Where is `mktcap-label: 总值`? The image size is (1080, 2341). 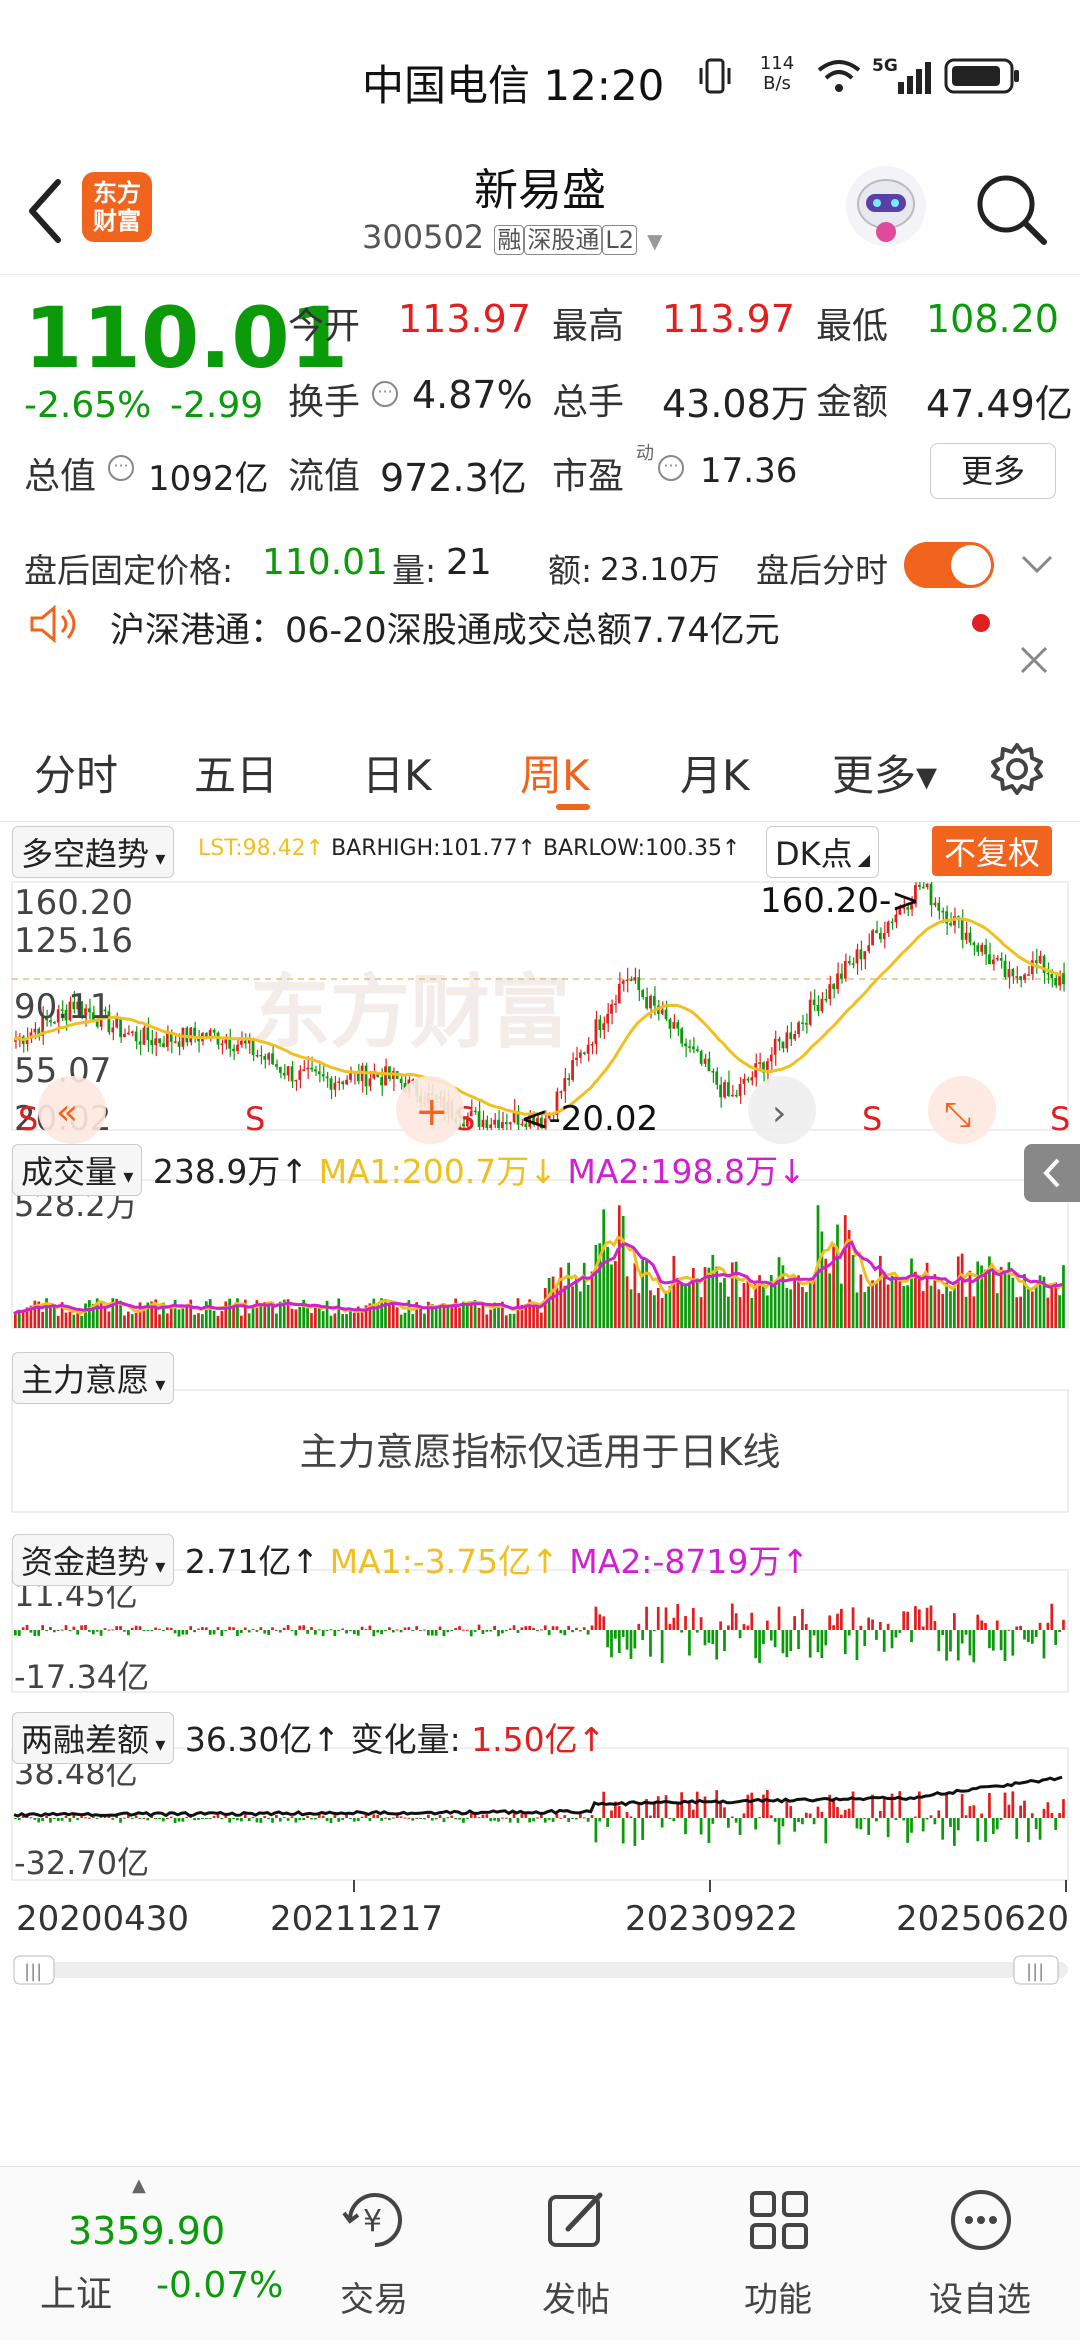
mktcap-label: 总值 is located at coordinates (60, 476).